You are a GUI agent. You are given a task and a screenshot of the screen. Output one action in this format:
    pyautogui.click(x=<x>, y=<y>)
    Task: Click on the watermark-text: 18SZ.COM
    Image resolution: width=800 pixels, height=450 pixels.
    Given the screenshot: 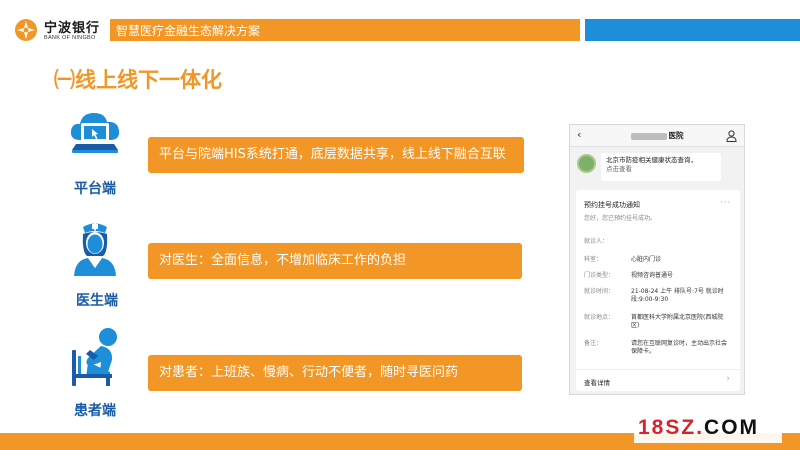 What is the action you would take?
    pyautogui.click(x=698, y=428)
    